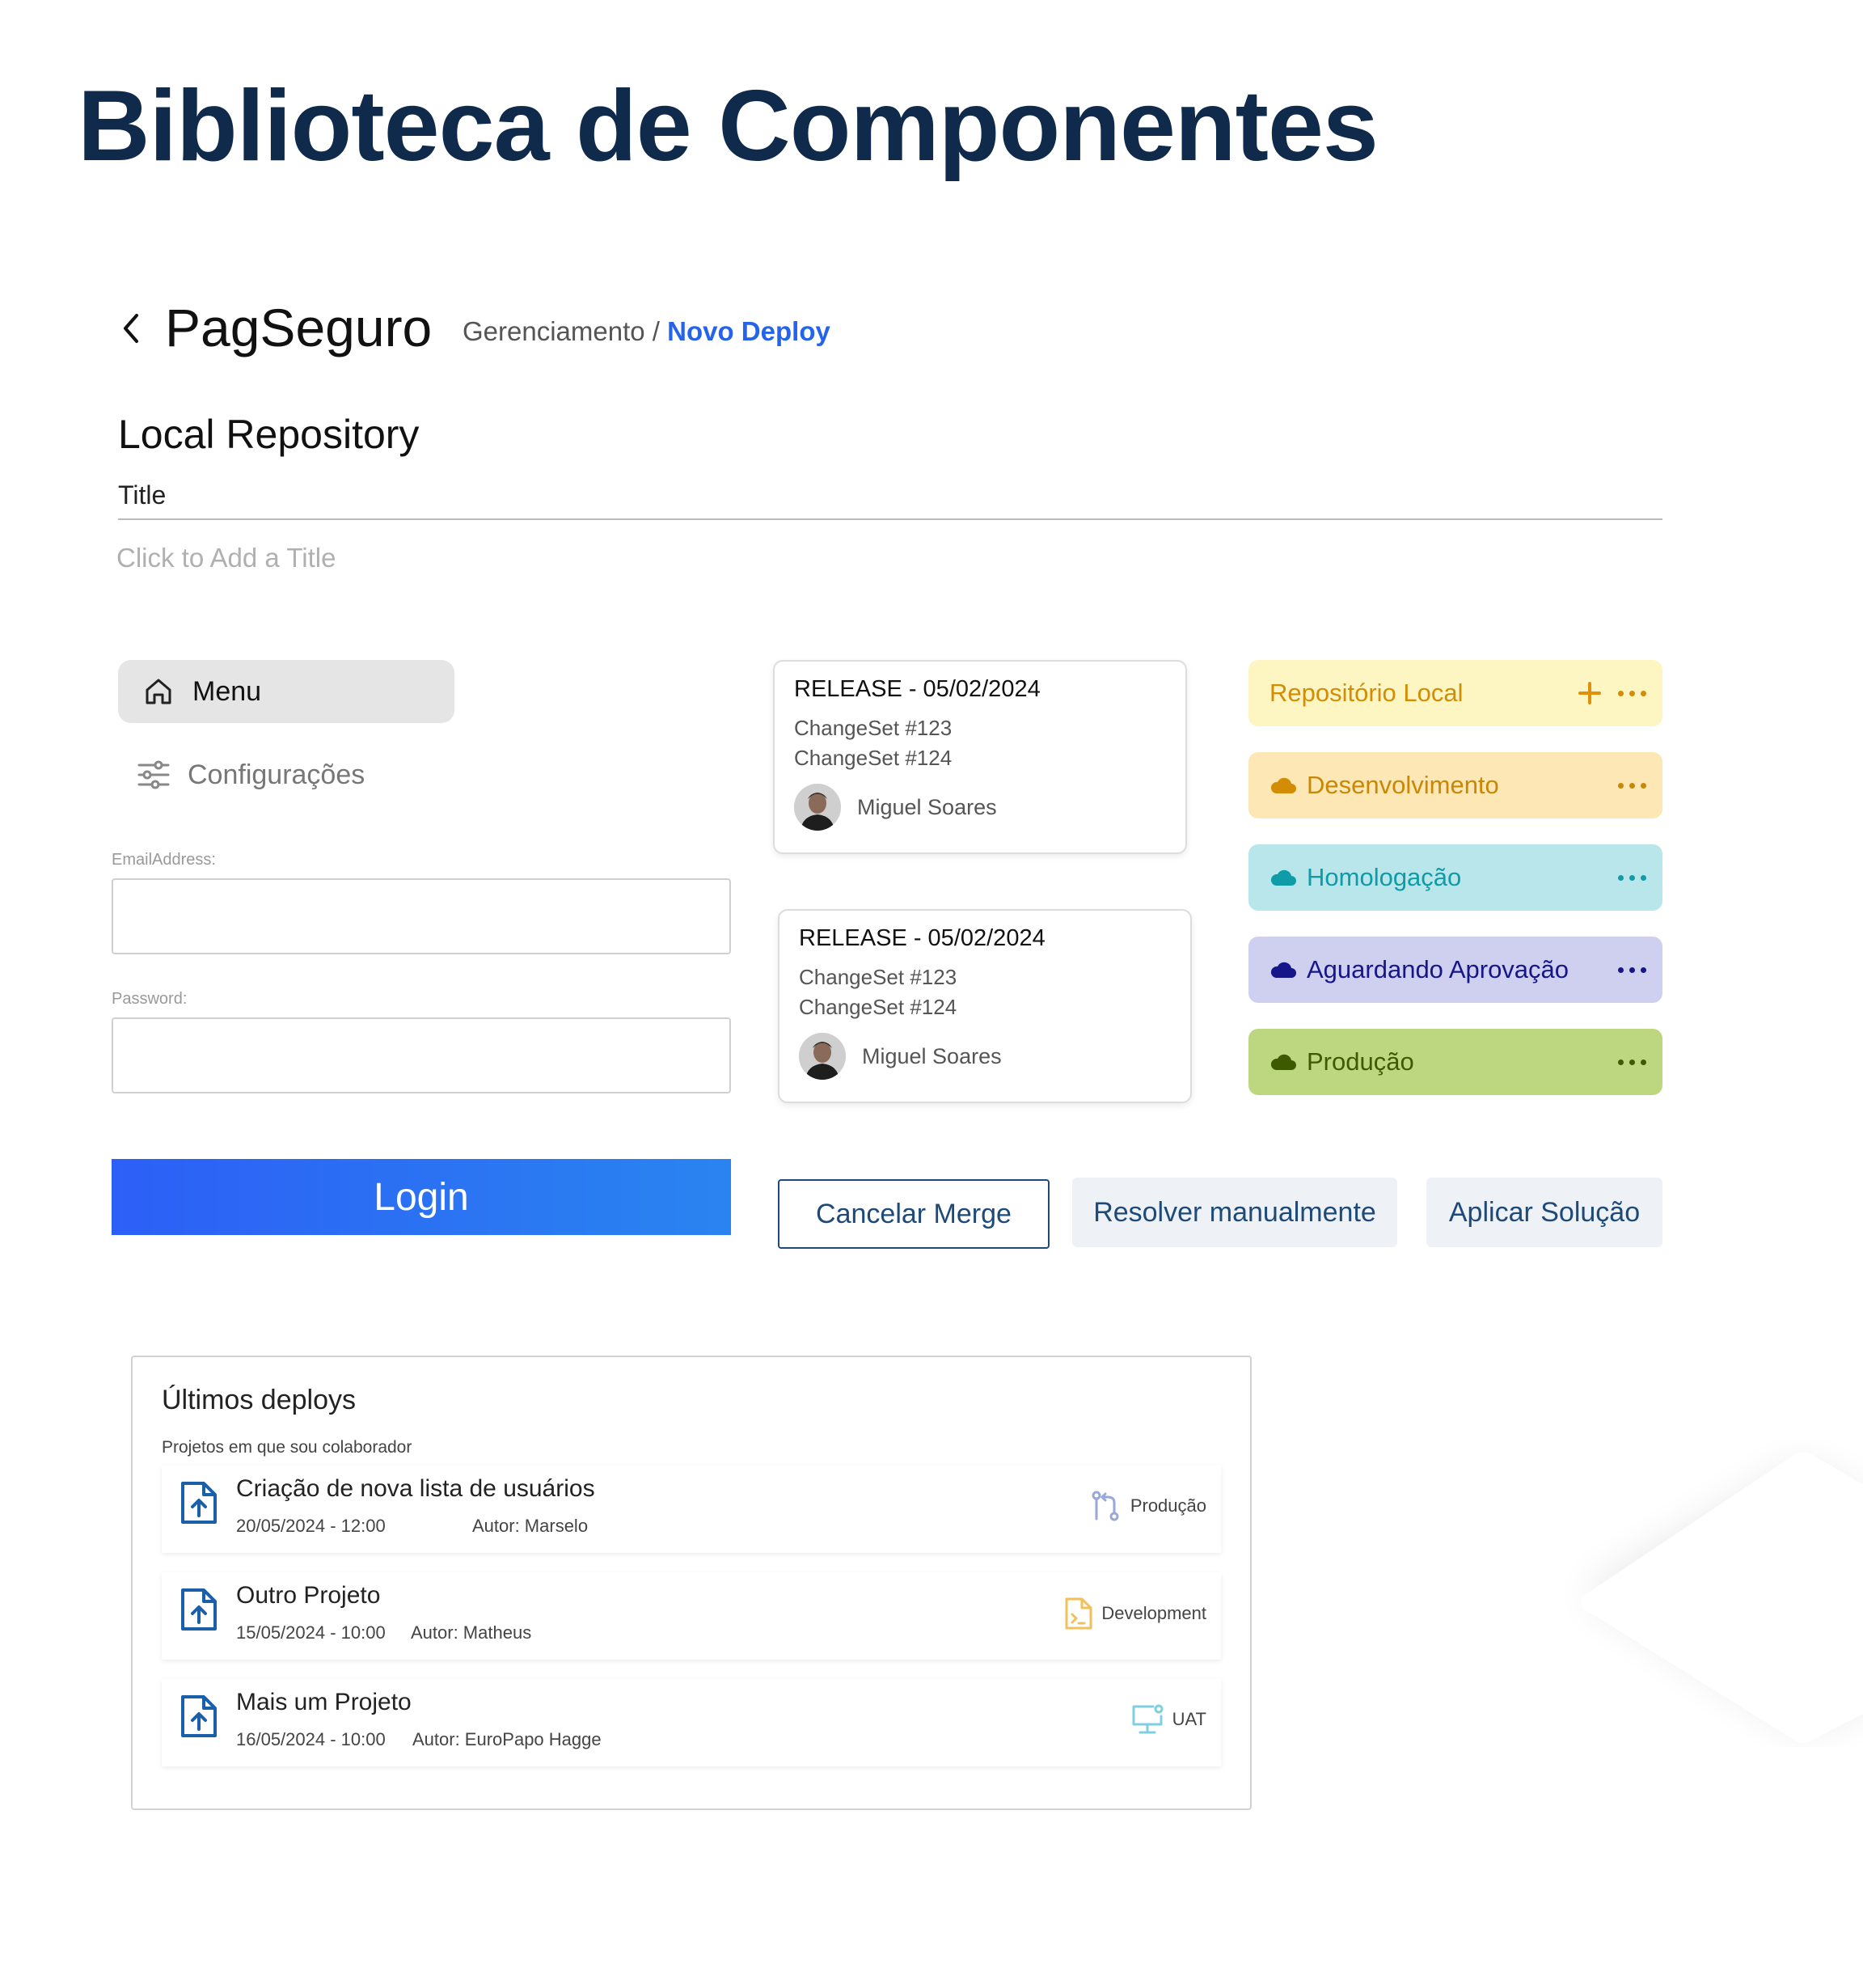 This screenshot has height=1988, width=1863. Describe the element at coordinates (421, 916) in the screenshot. I see `email-field` at that location.